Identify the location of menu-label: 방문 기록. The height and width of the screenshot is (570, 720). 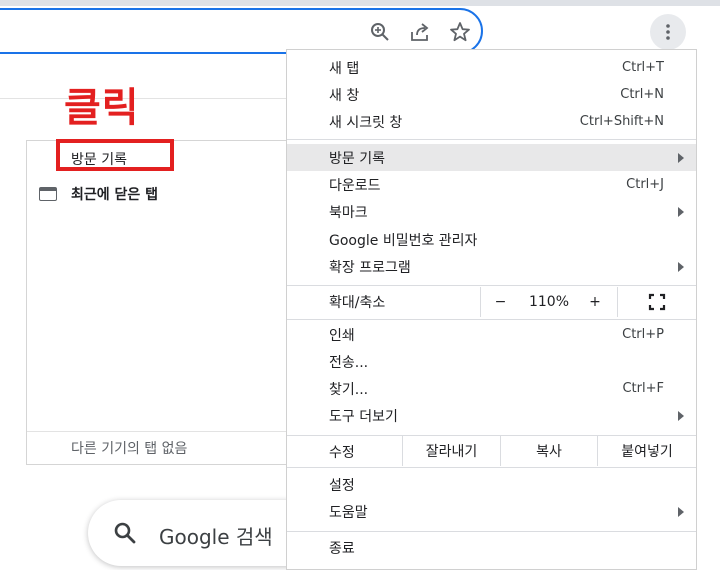
(357, 158).